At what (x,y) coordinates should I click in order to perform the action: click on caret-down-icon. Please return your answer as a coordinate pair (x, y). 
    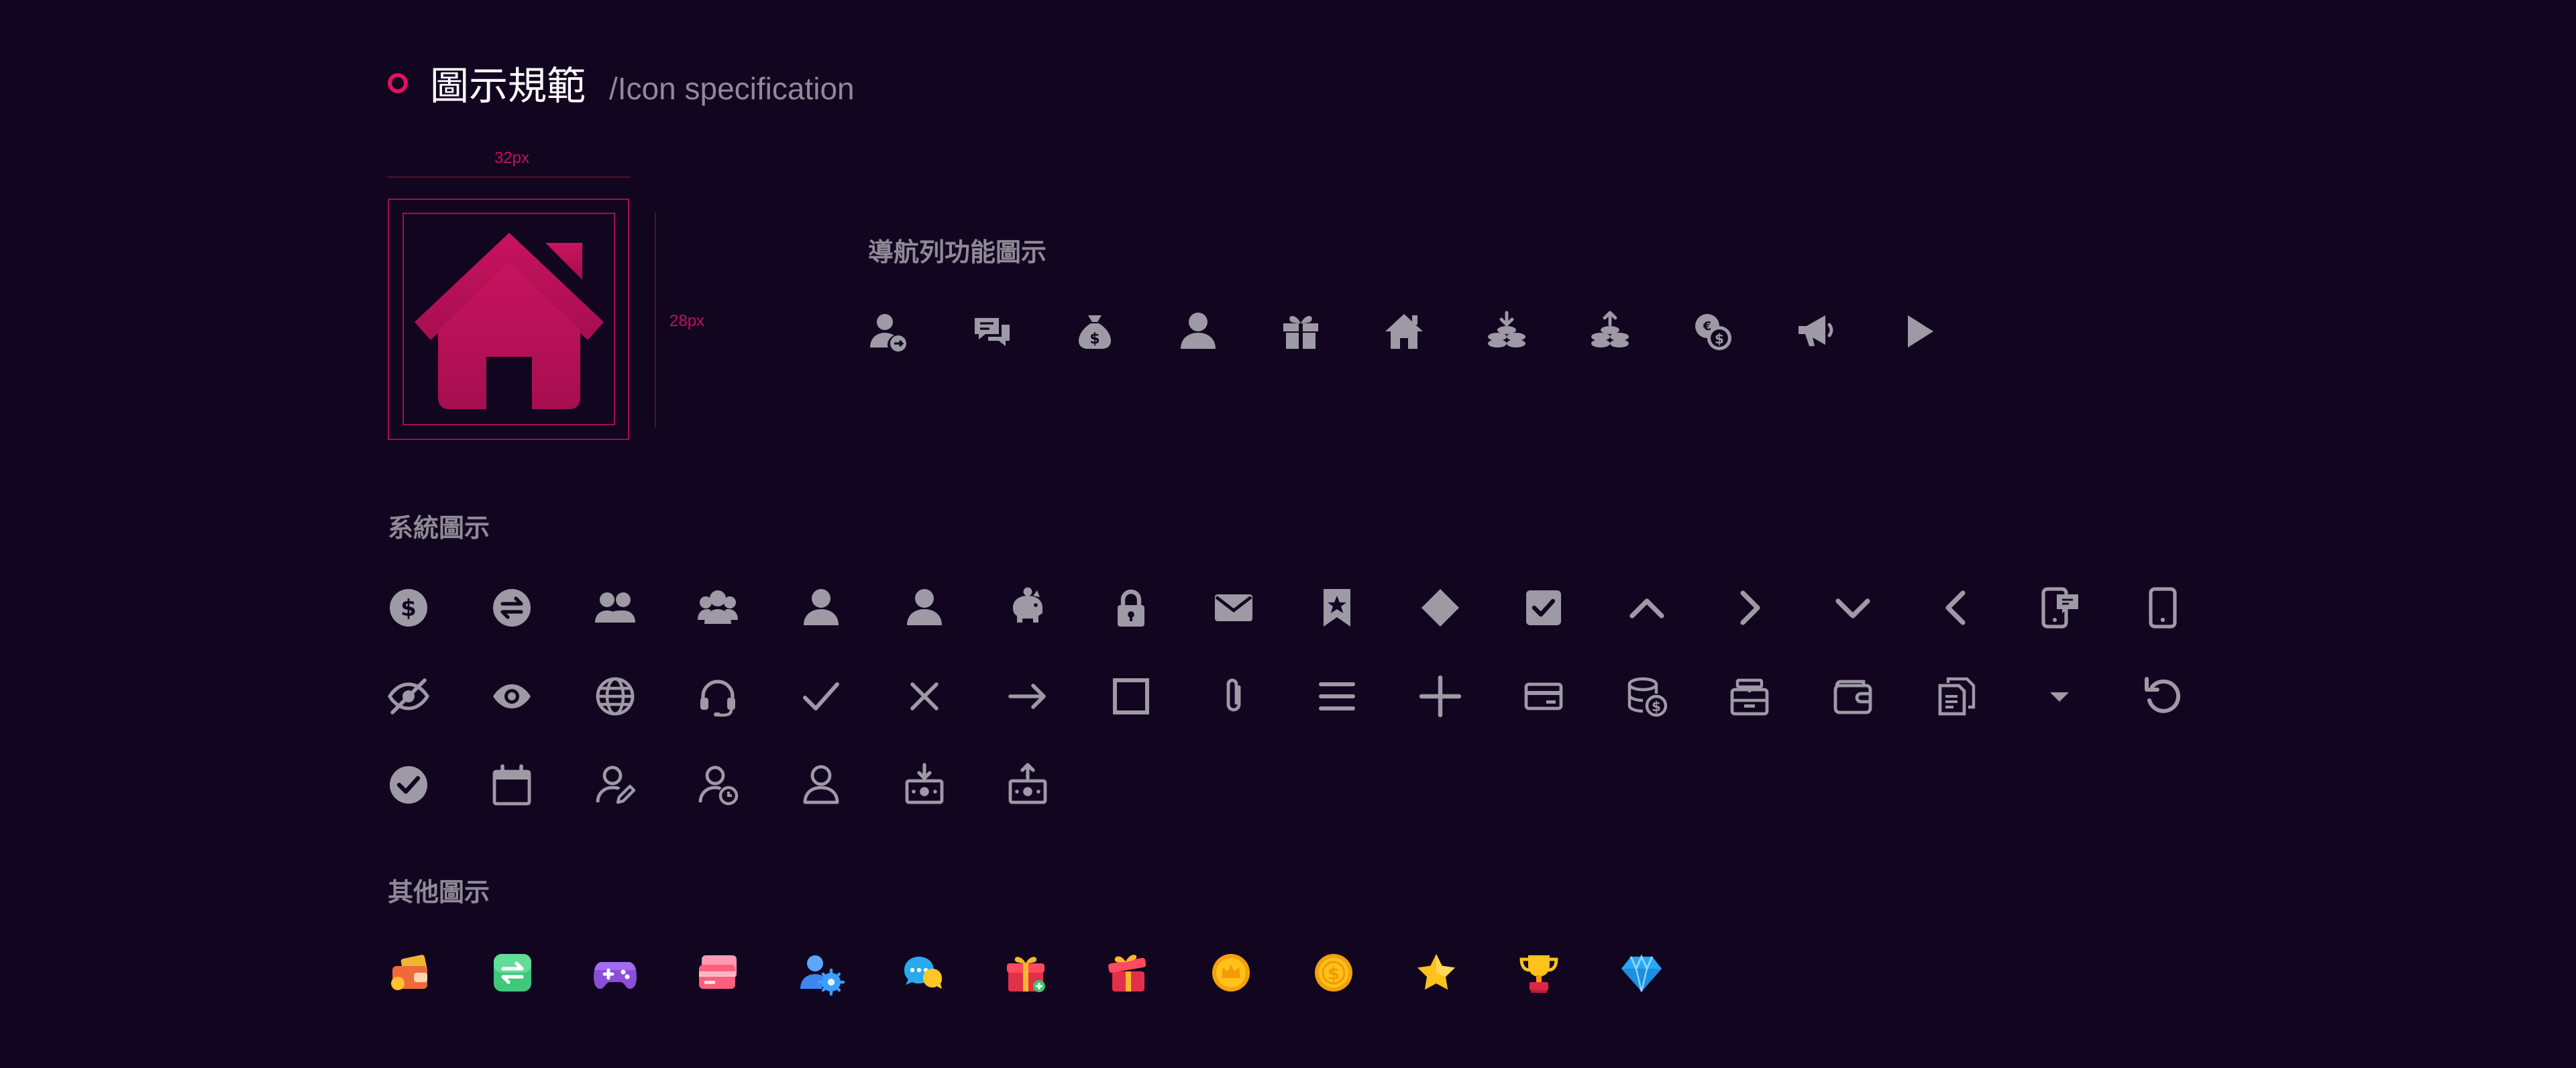
    Looking at the image, I should click on (2059, 697).